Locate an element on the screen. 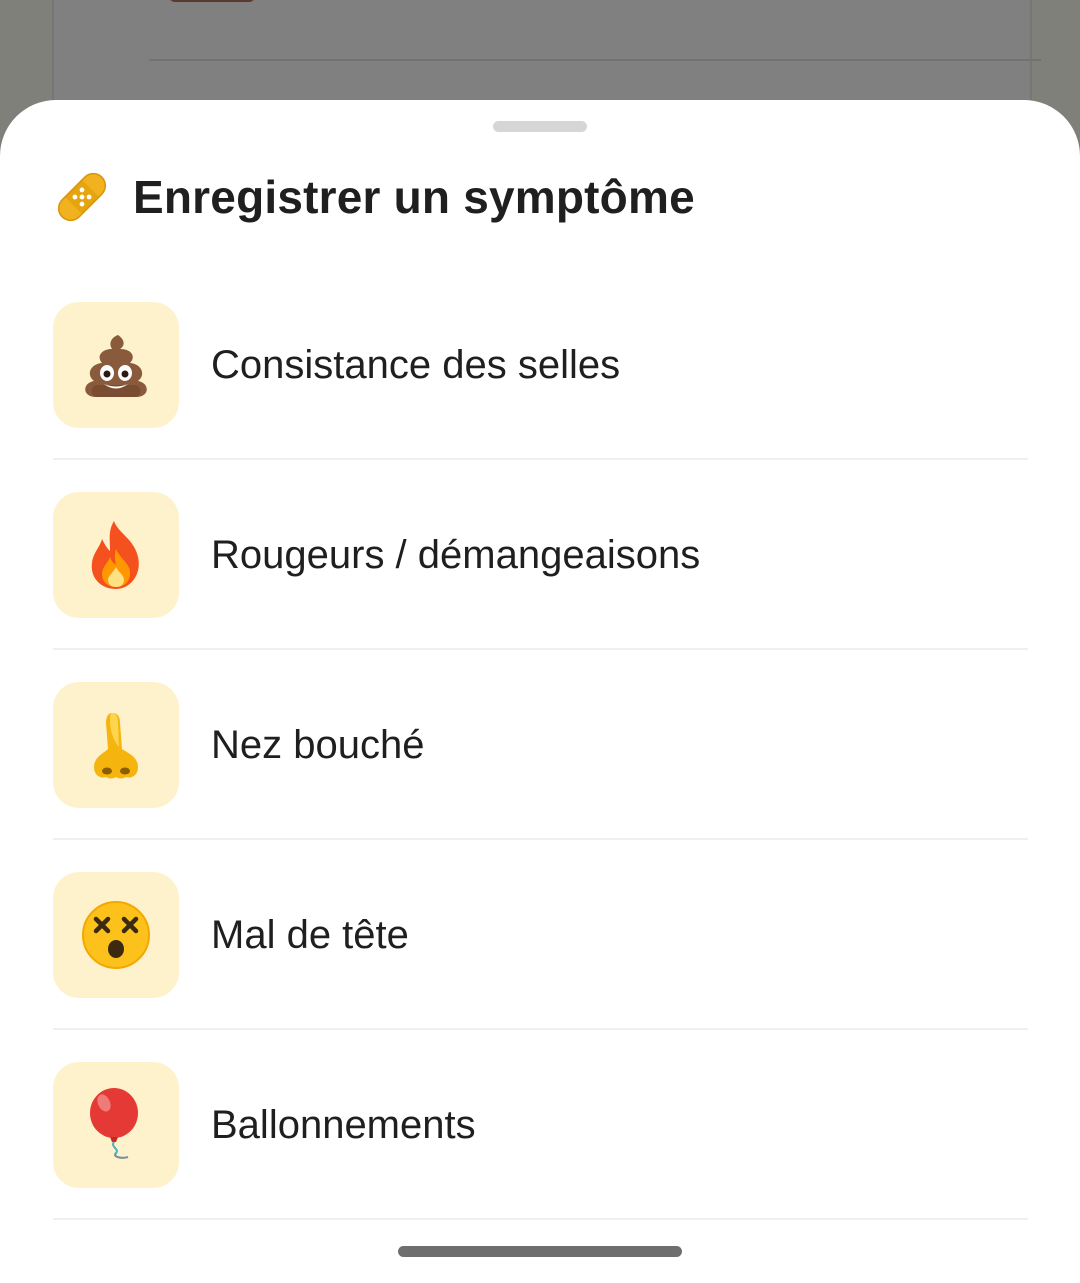  symptom-item-stool-consistency: Consistance des selles is located at coordinates (540, 365).